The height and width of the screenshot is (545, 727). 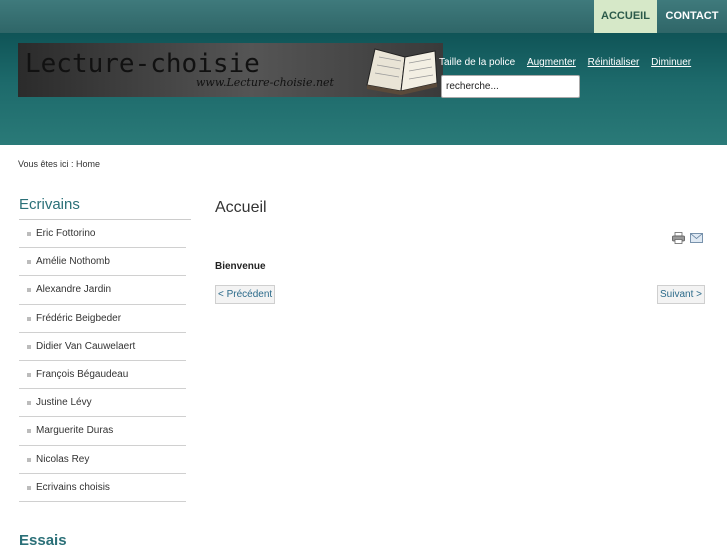 I want to click on sidebar-item-label: Ecrivains choisis, so click(x=73, y=487).